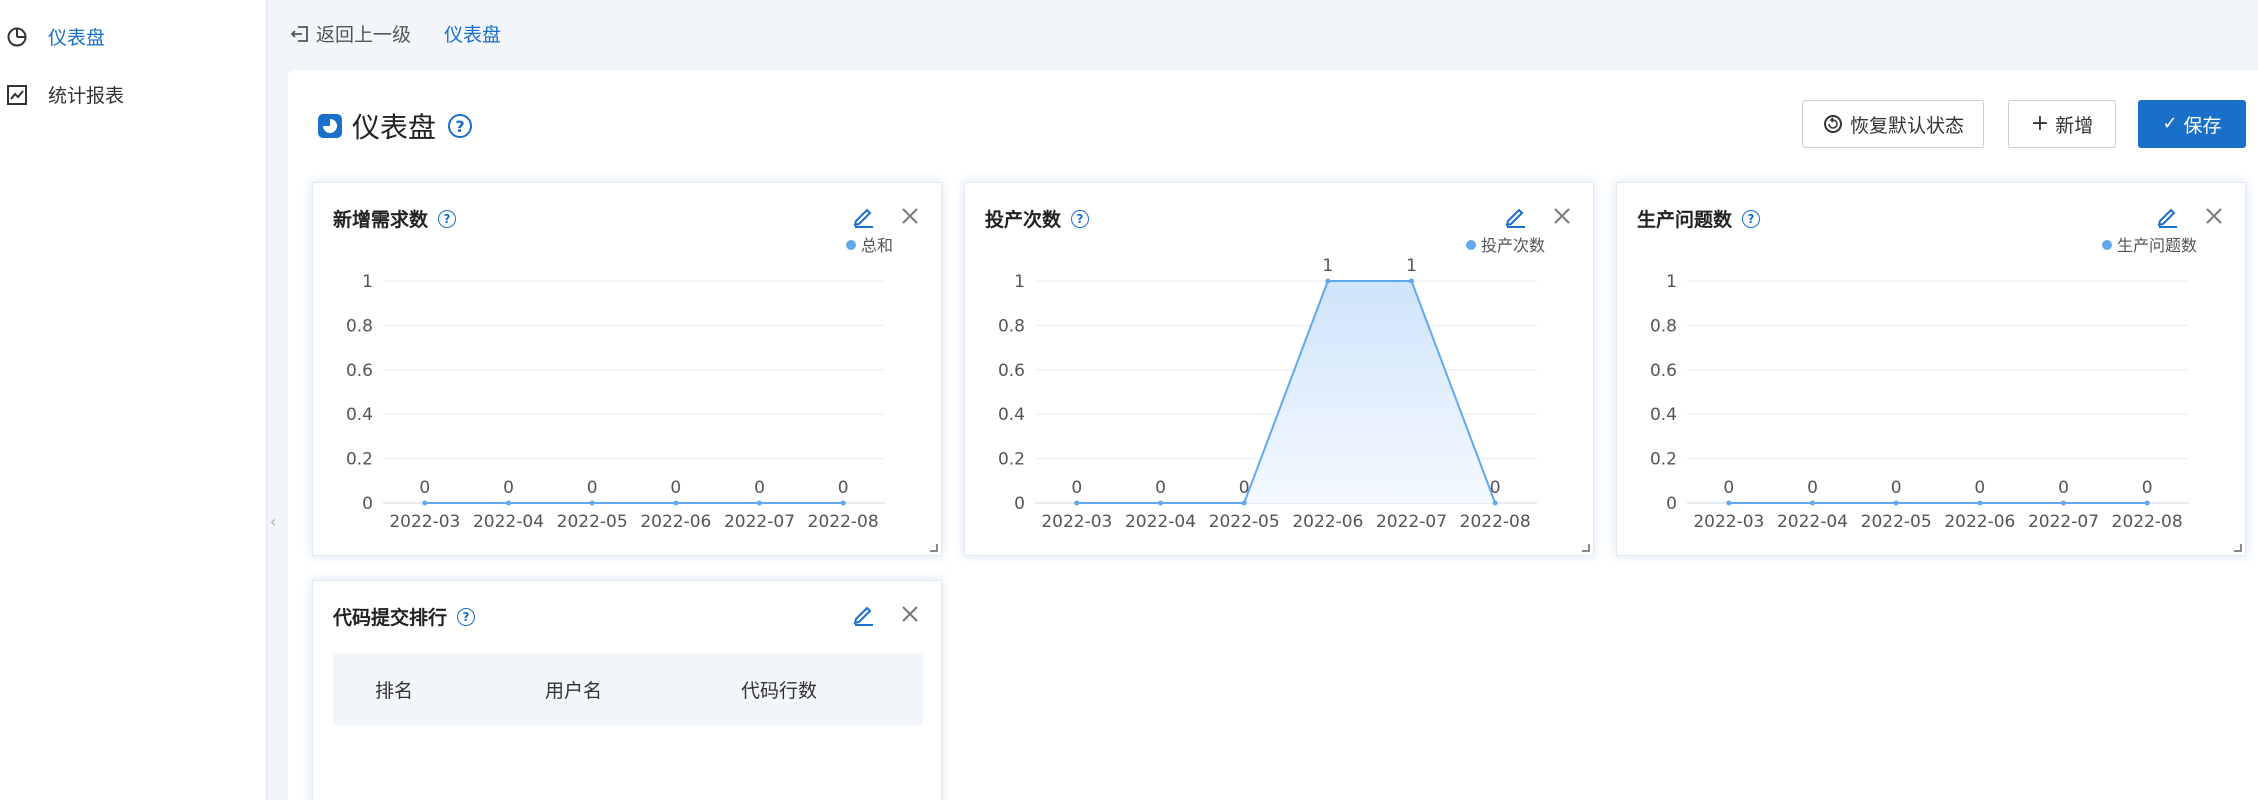 This screenshot has height=800, width=2258. I want to click on page-title: 仪表盘 ?, so click(395, 126).